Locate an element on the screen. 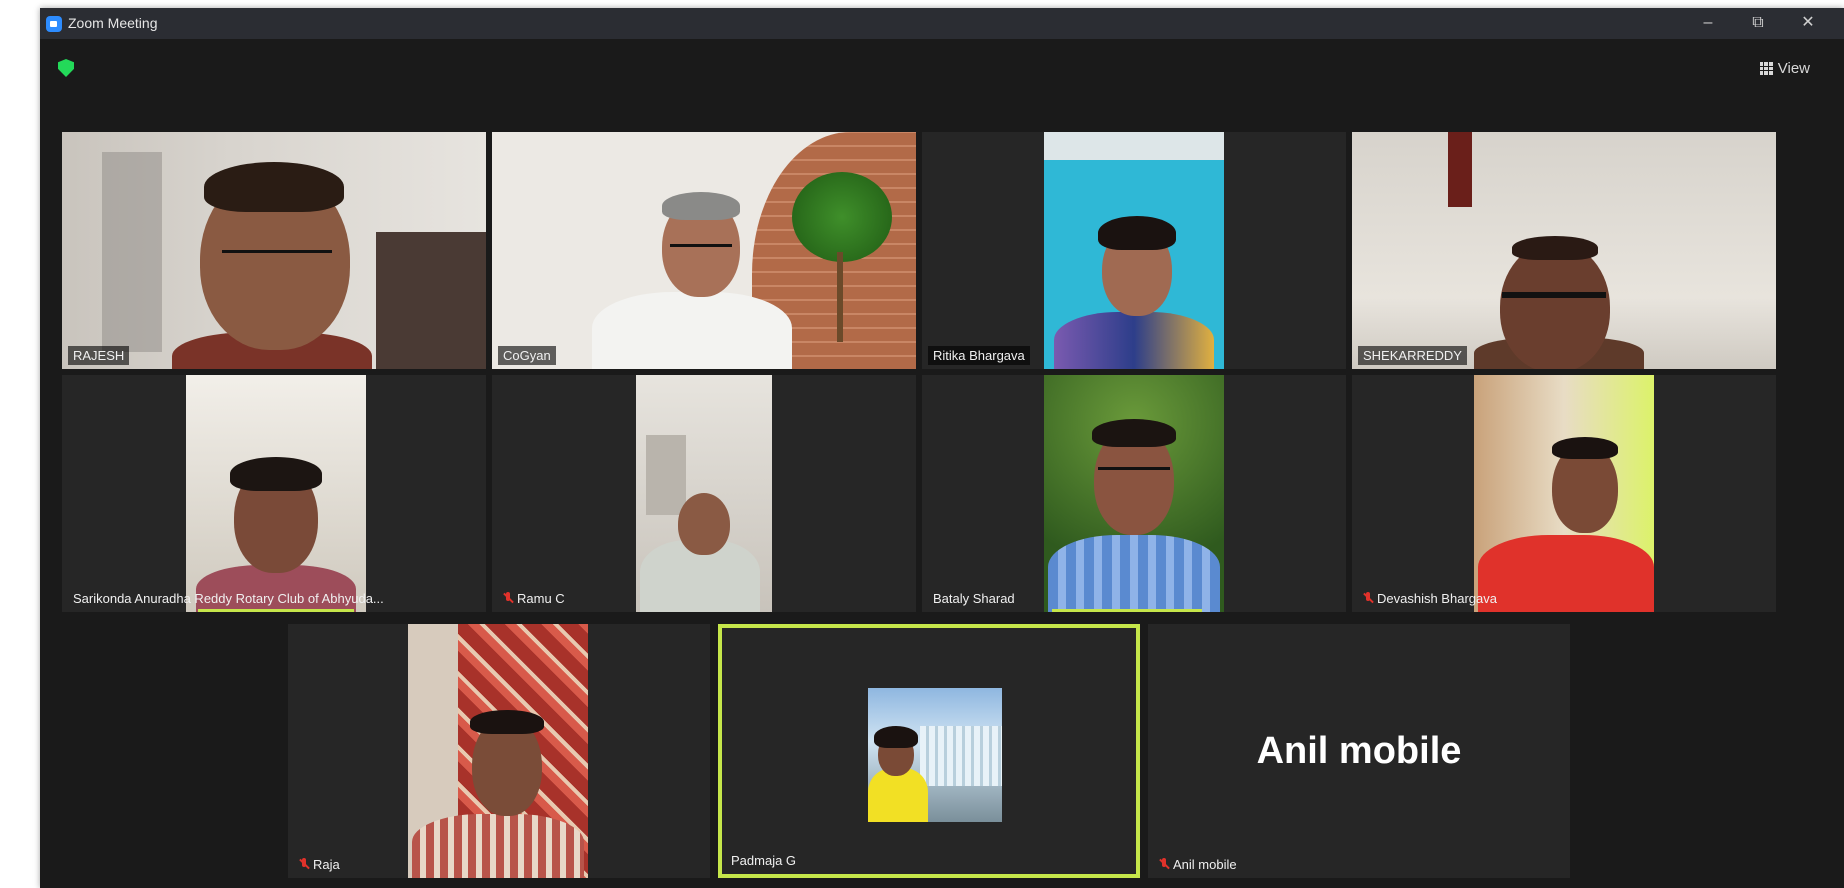 This screenshot has width=1844, height=888. view-label: View is located at coordinates (1793, 68).